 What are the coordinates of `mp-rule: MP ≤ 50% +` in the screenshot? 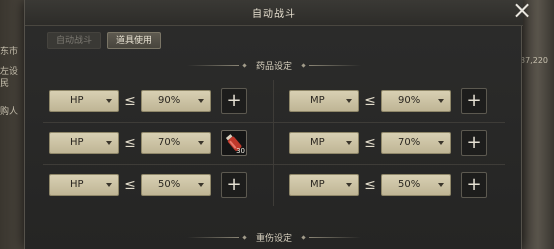 It's located at (388, 185).